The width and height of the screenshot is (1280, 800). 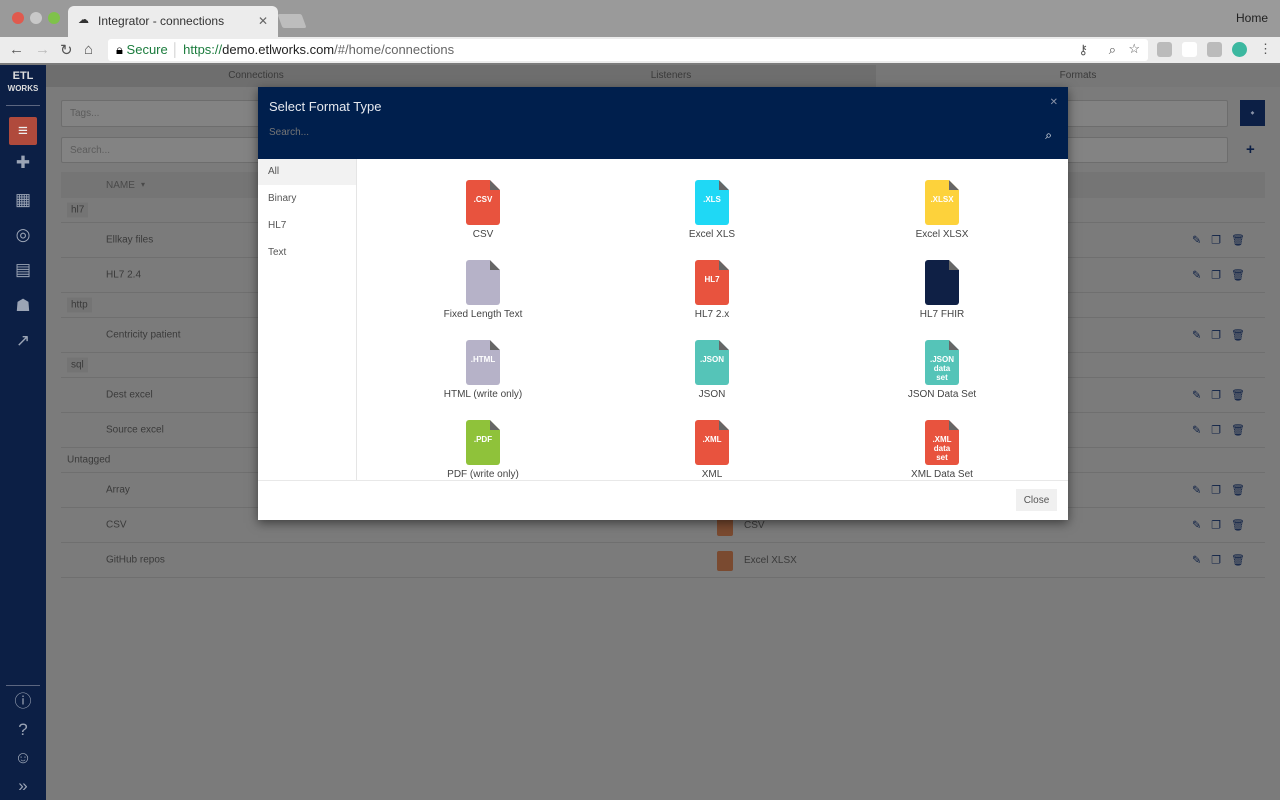 What do you see at coordinates (18, 18) in the screenshot?
I see `close-window-button` at bounding box center [18, 18].